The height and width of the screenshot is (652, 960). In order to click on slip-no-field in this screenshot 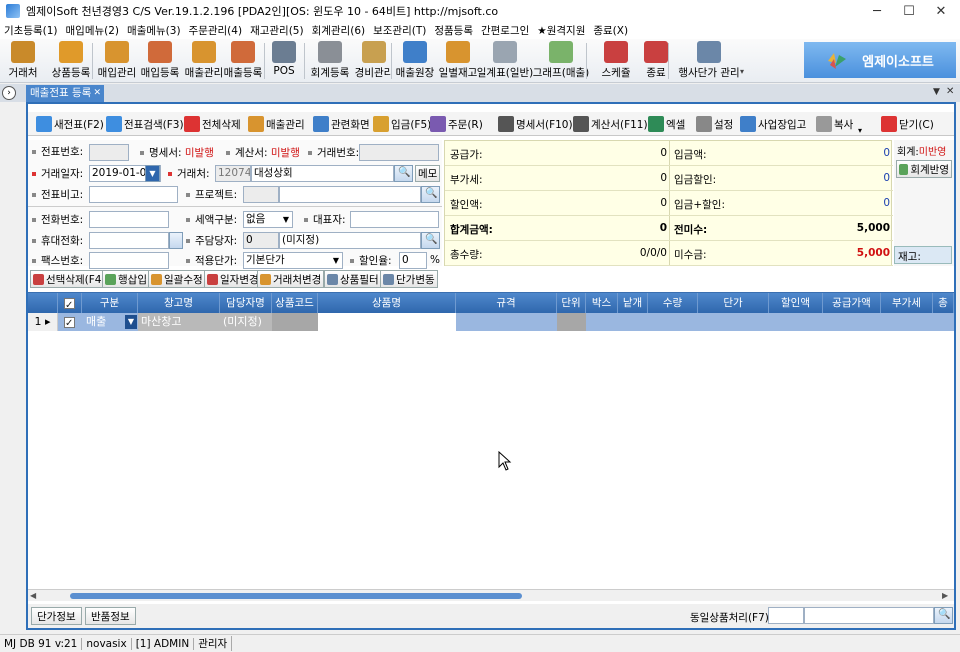, I will do `click(109, 152)`.